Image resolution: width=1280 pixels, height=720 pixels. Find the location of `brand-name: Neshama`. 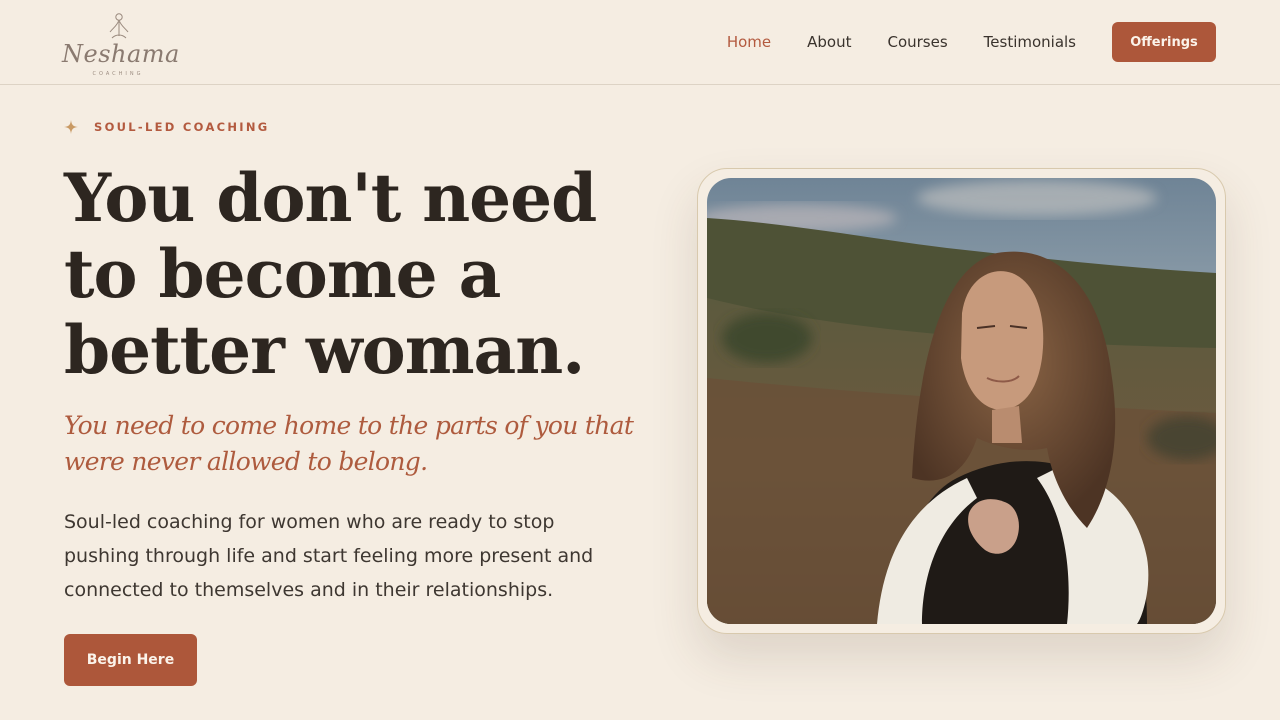

brand-name: Neshama is located at coordinates (121, 54).